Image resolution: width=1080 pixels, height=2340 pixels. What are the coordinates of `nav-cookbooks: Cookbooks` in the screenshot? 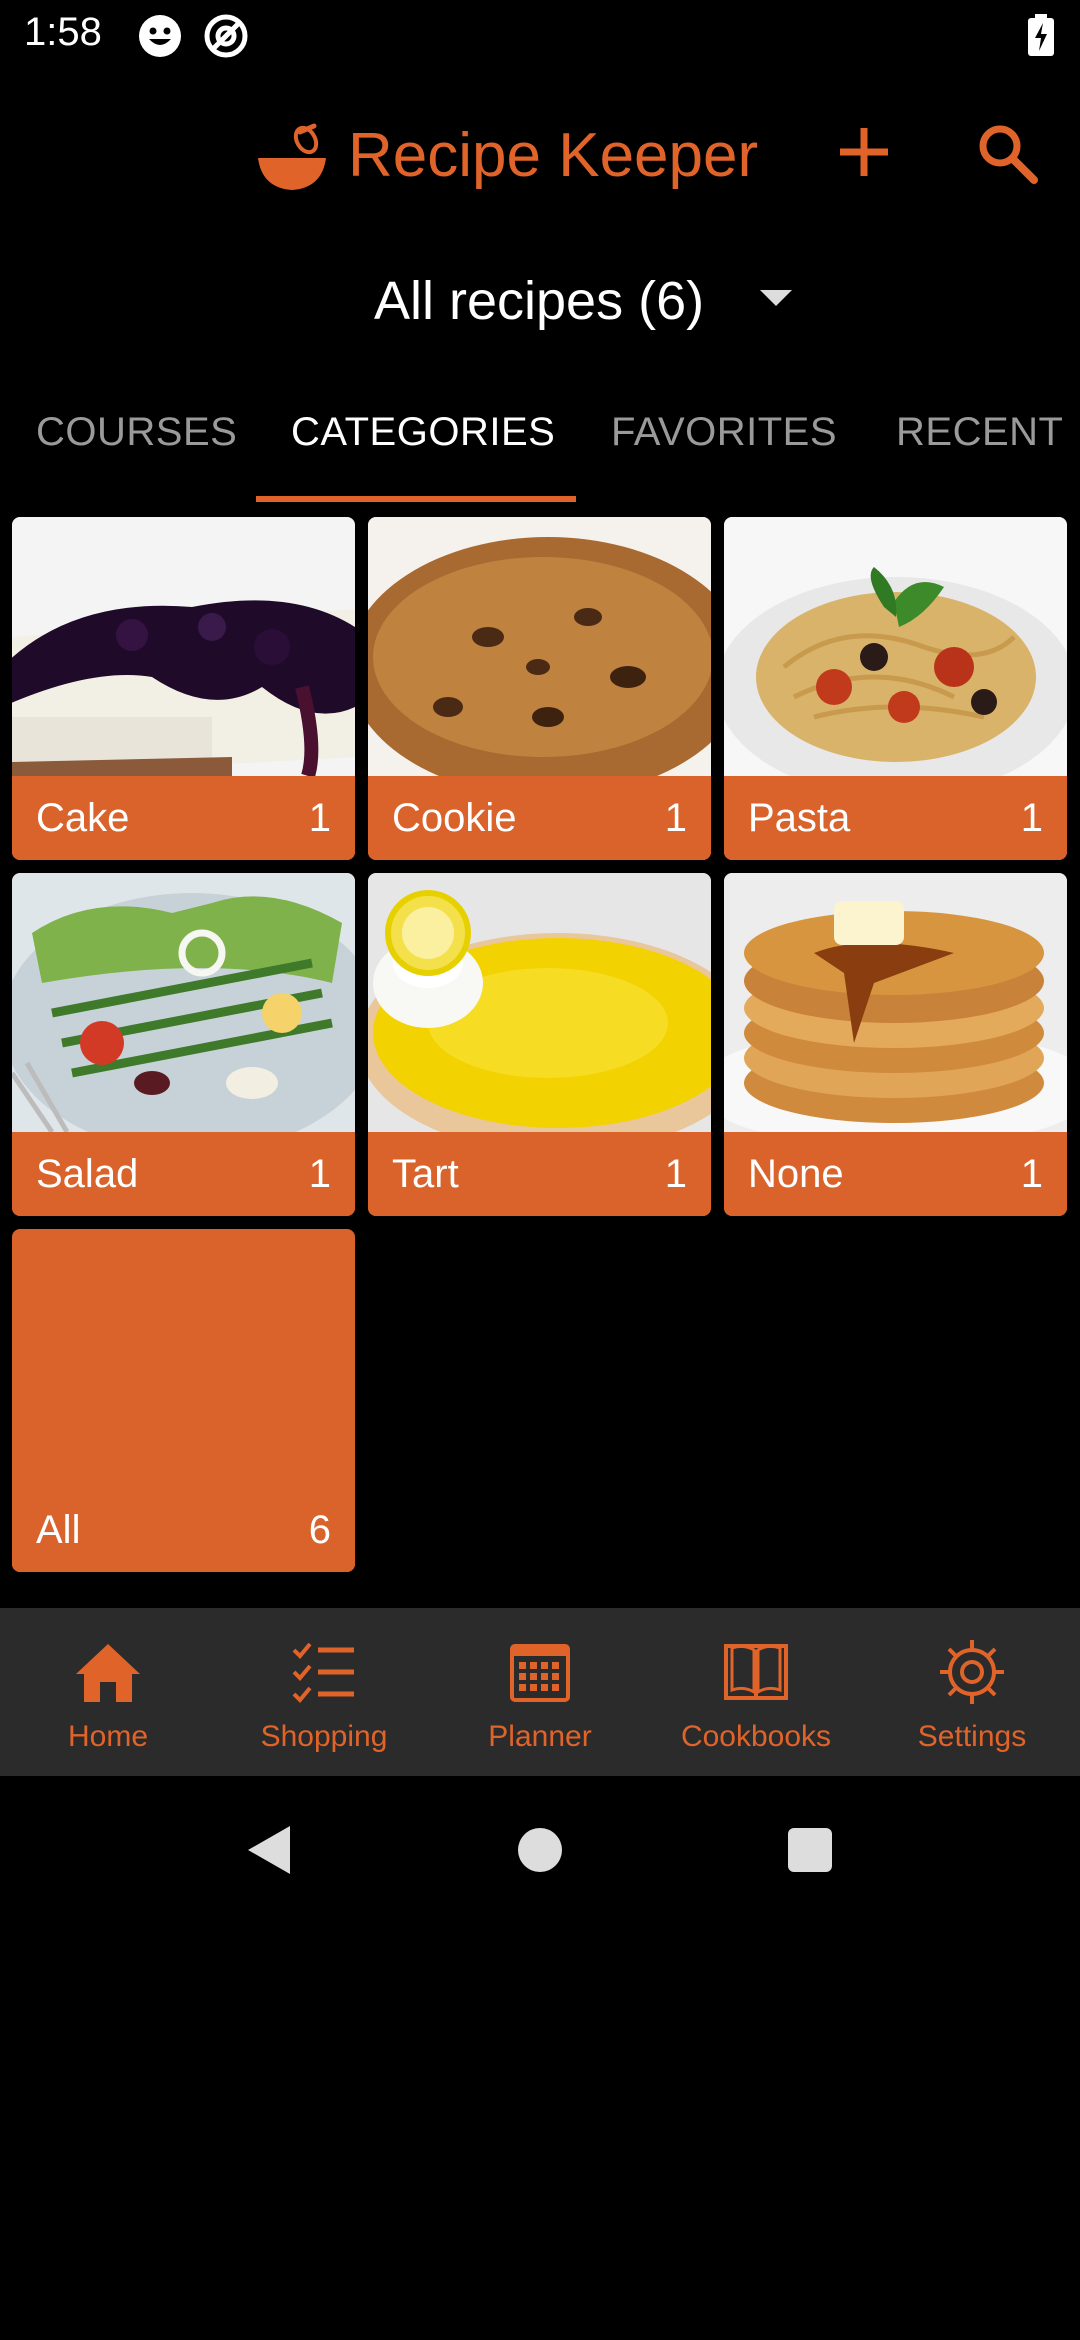 It's located at (756, 1692).